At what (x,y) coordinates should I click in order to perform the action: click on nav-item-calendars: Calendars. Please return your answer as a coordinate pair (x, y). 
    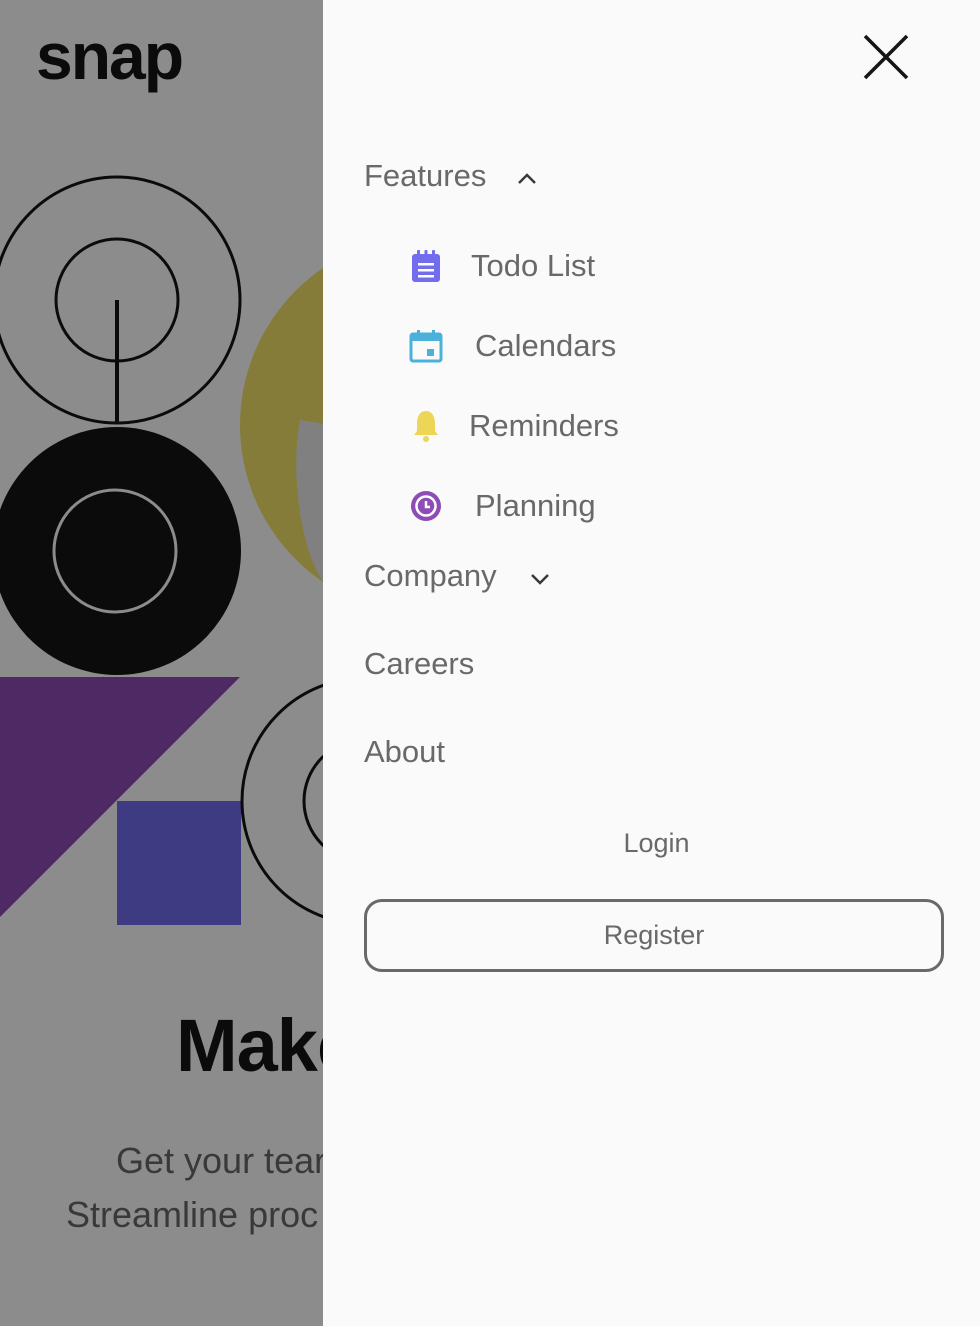
    Looking at the image, I should click on (512, 346).